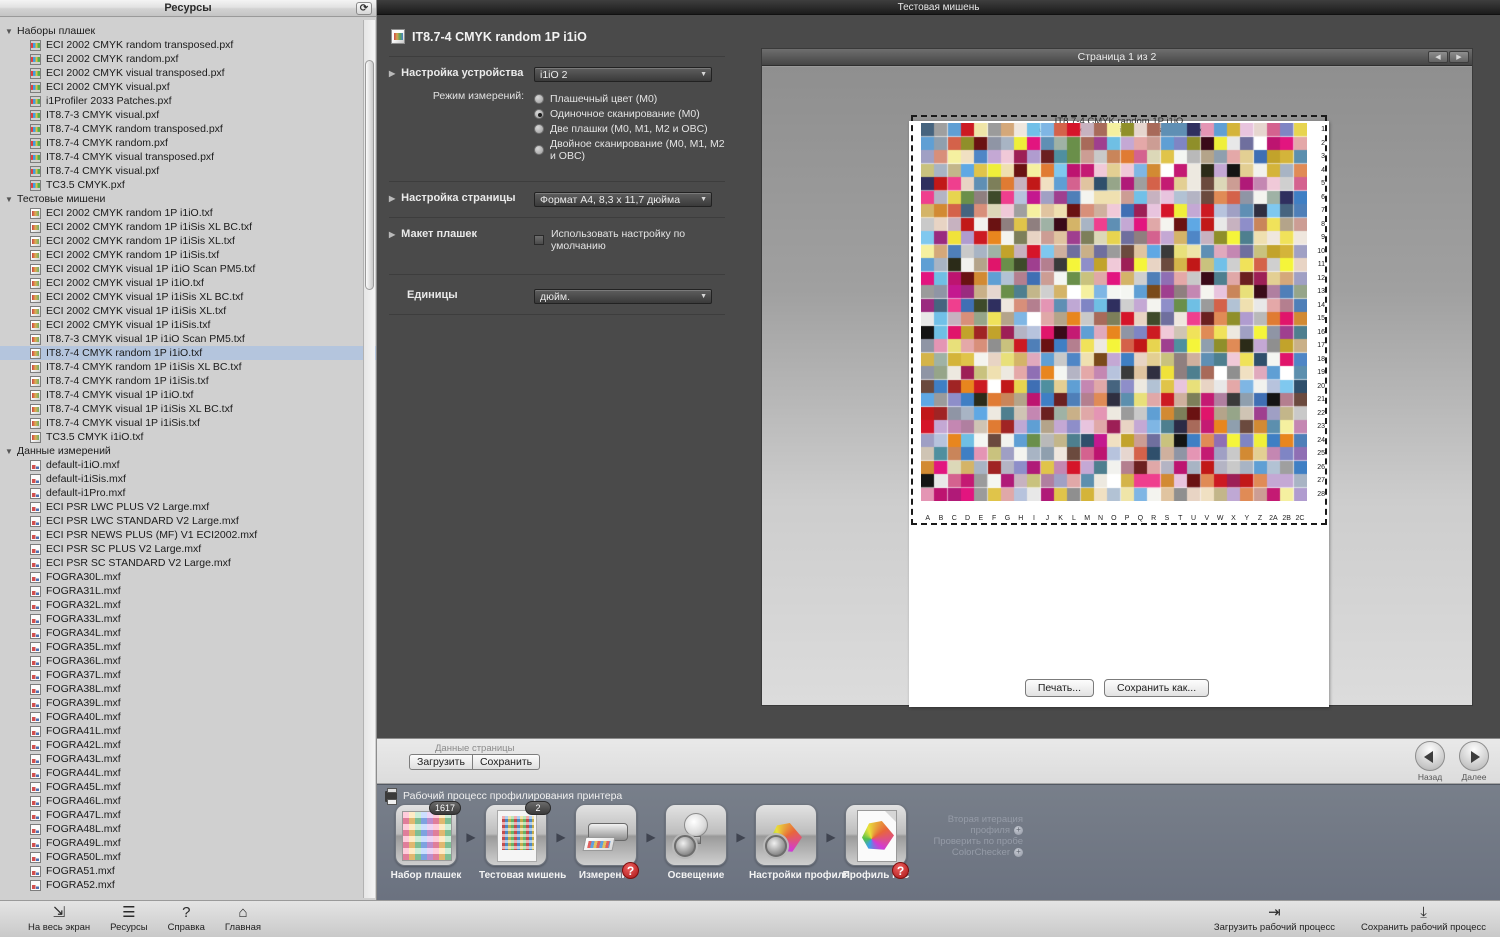  I want to click on resource-item: IT8.7-4 CMYK random 1P i1iSis XL BC.txf, so click(188, 367).